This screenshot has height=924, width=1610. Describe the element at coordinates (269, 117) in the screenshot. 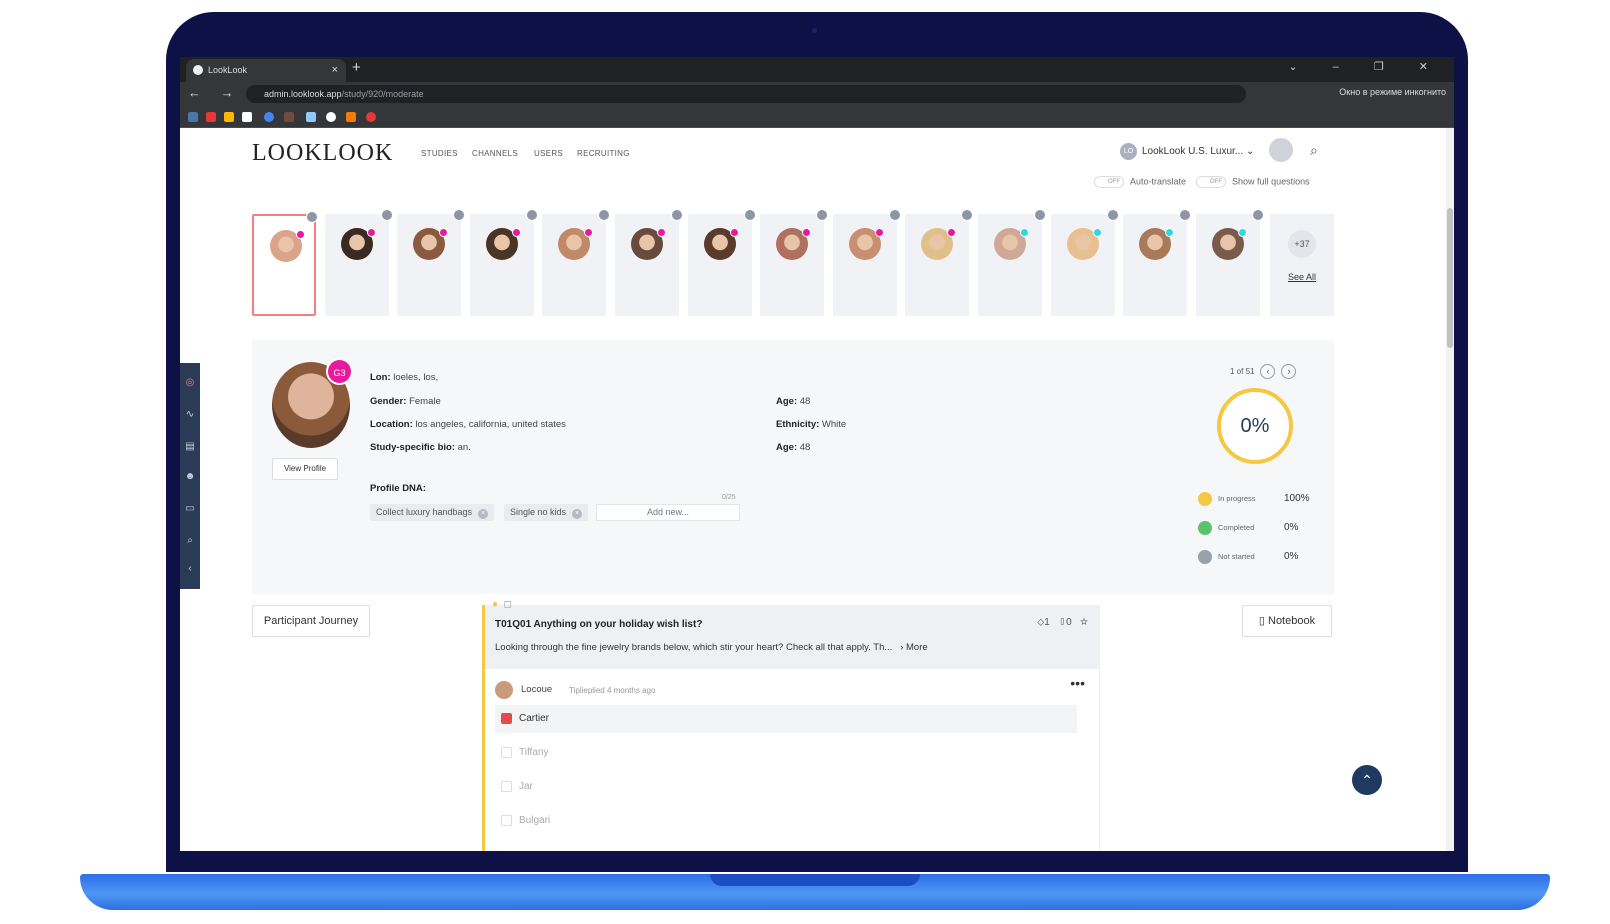

I see `bookmark-globe-icon` at that location.